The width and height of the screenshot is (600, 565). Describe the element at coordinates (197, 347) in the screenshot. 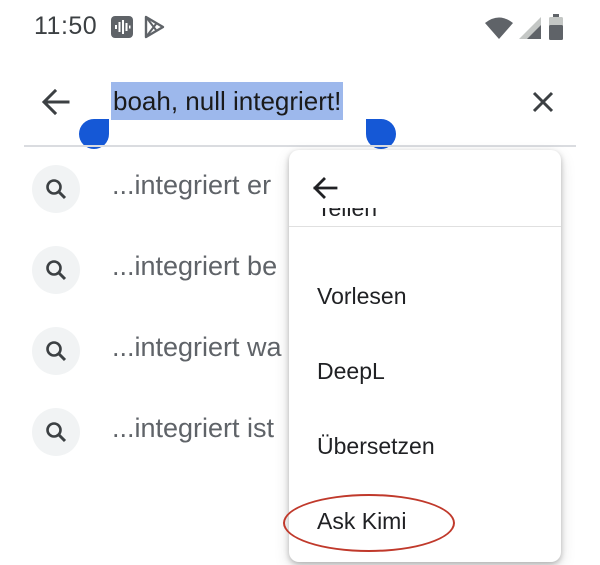

I see `suggestion-text: ...integriert wa` at that location.